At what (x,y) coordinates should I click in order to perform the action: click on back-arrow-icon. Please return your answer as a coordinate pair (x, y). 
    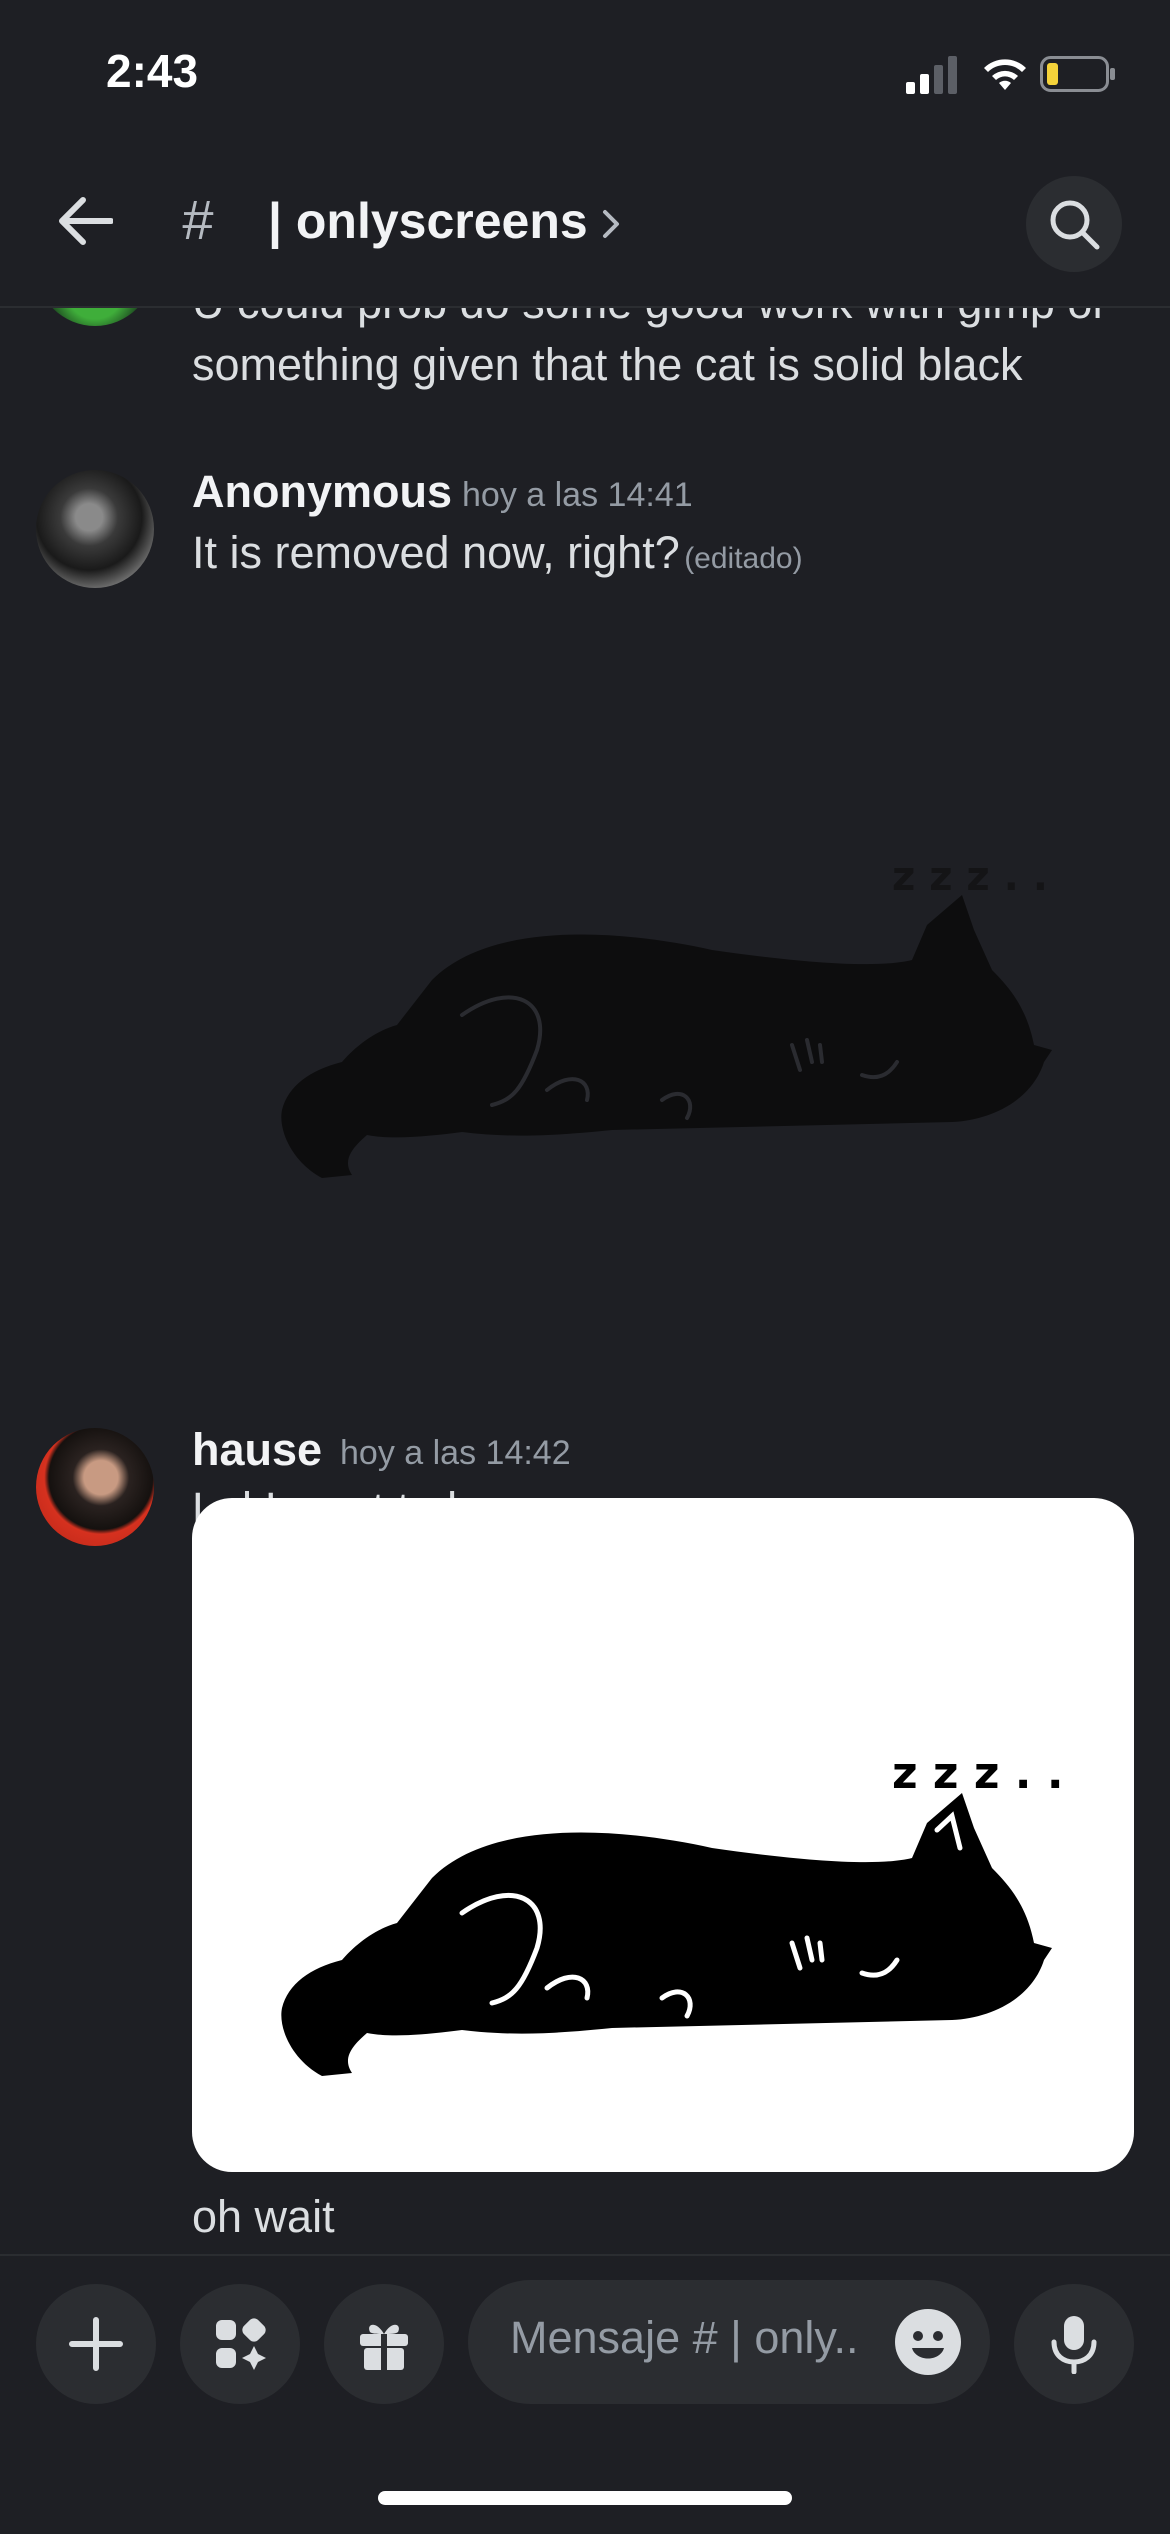
    Looking at the image, I should click on (86, 221).